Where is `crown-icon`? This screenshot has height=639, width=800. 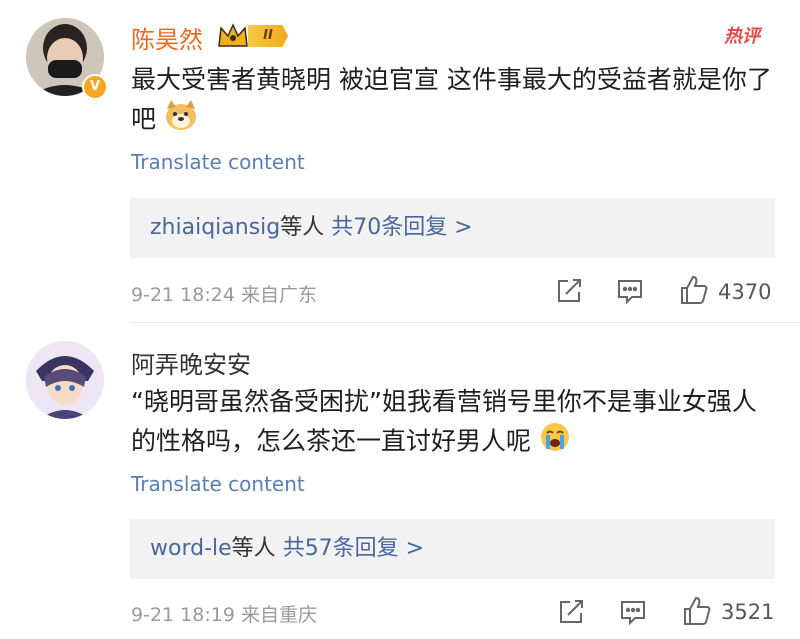
crown-icon is located at coordinates (233, 38).